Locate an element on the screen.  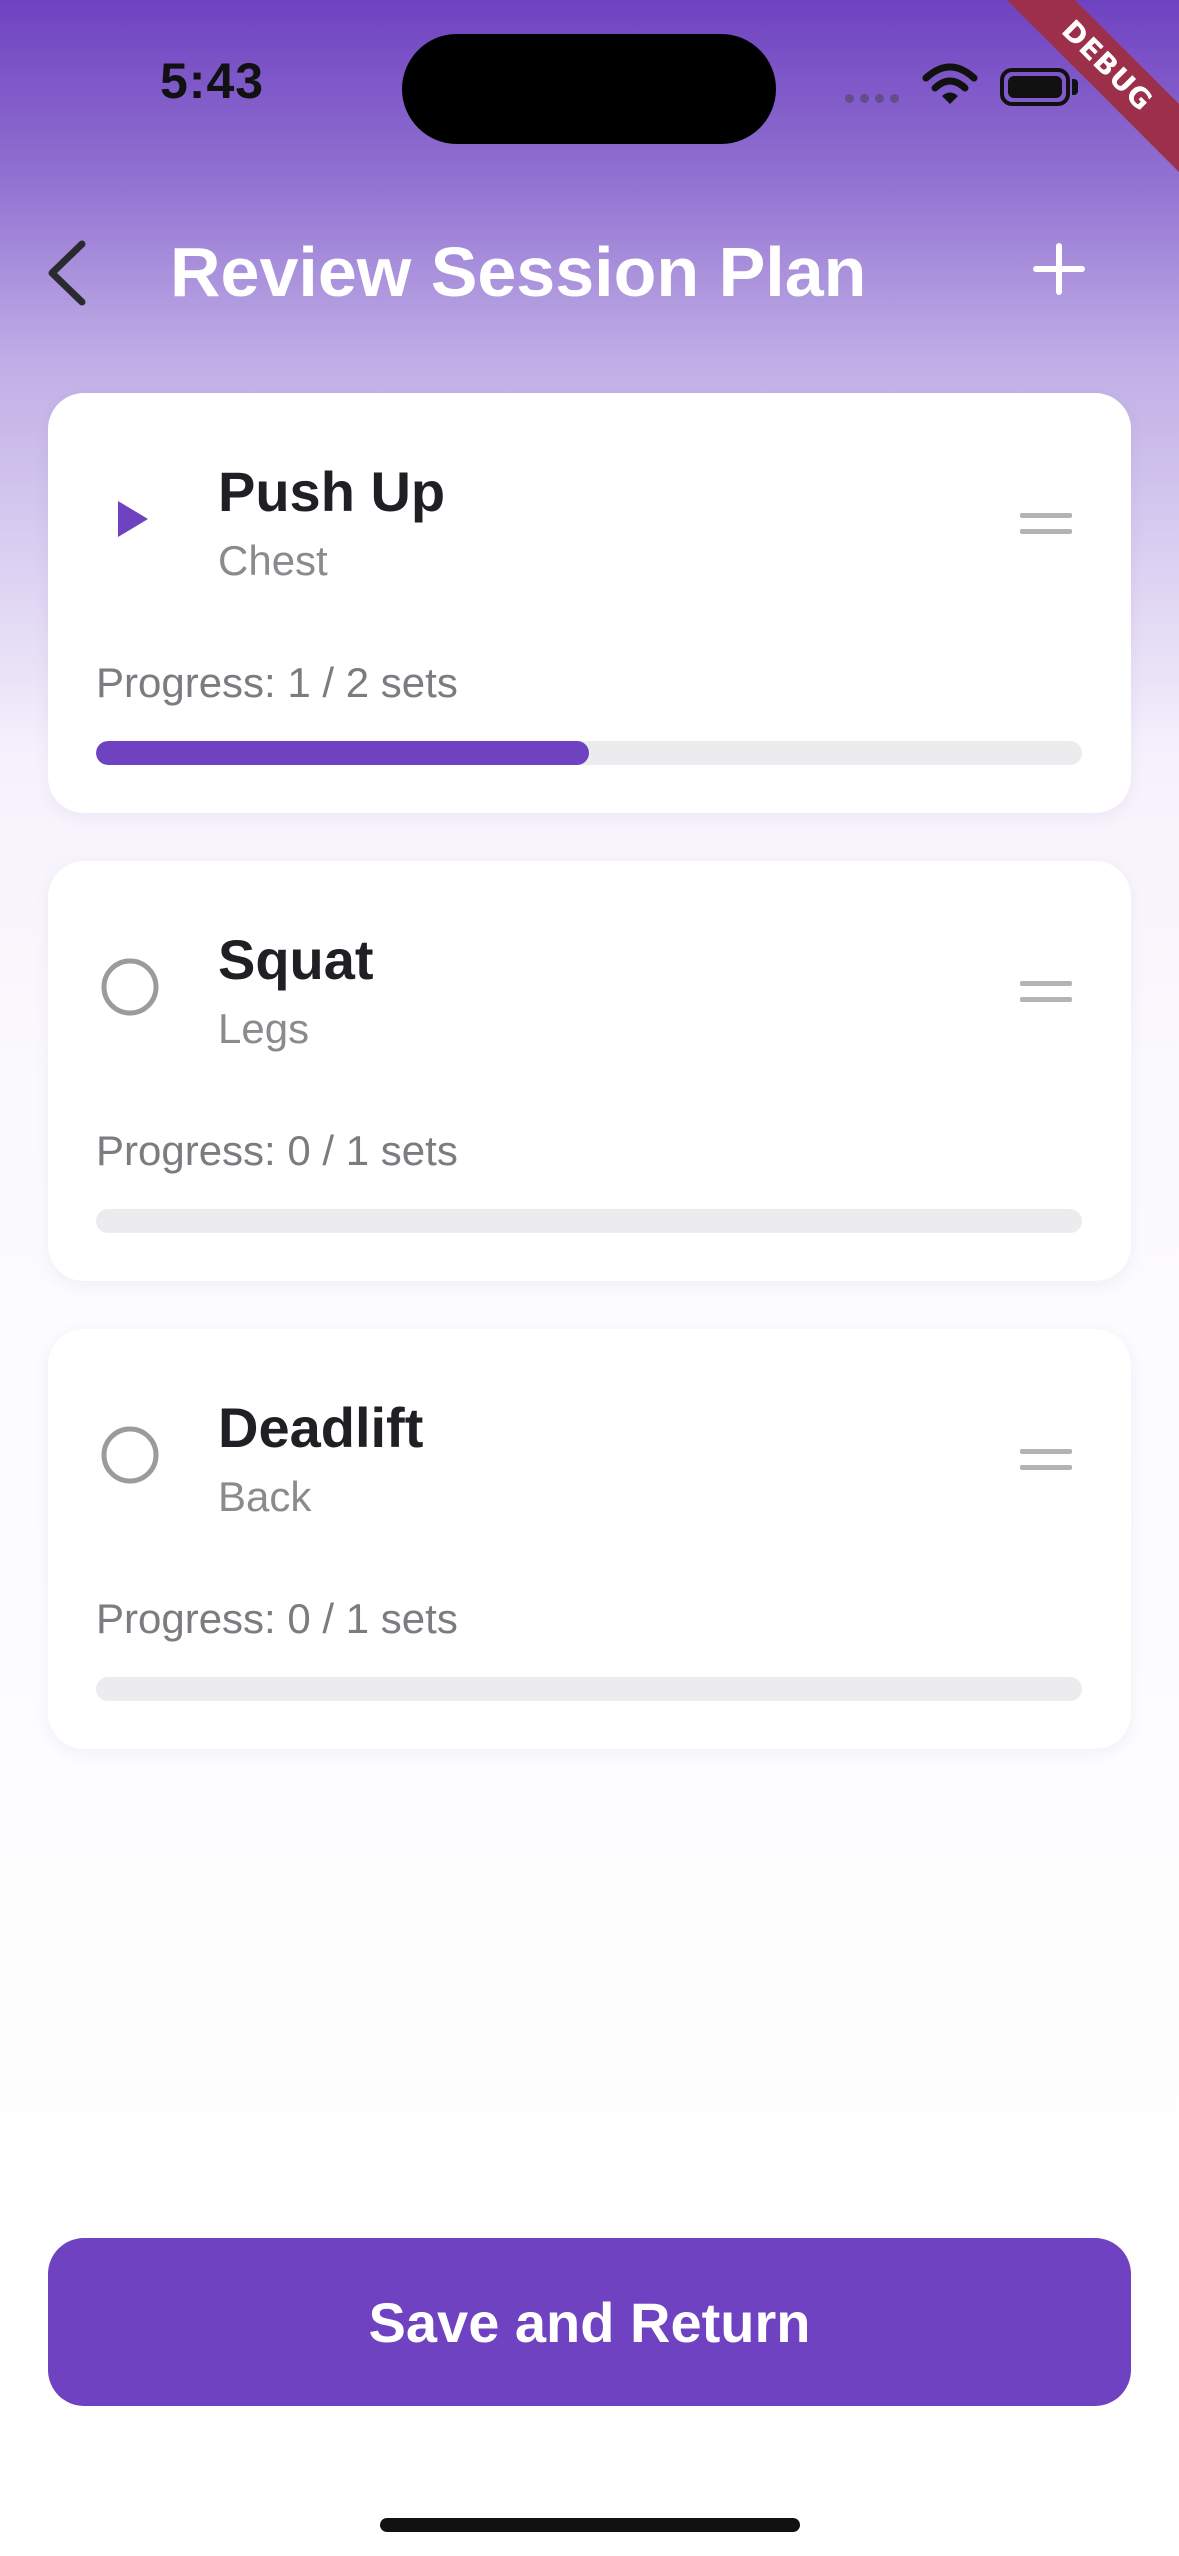
play-icon is located at coordinates (130, 519).